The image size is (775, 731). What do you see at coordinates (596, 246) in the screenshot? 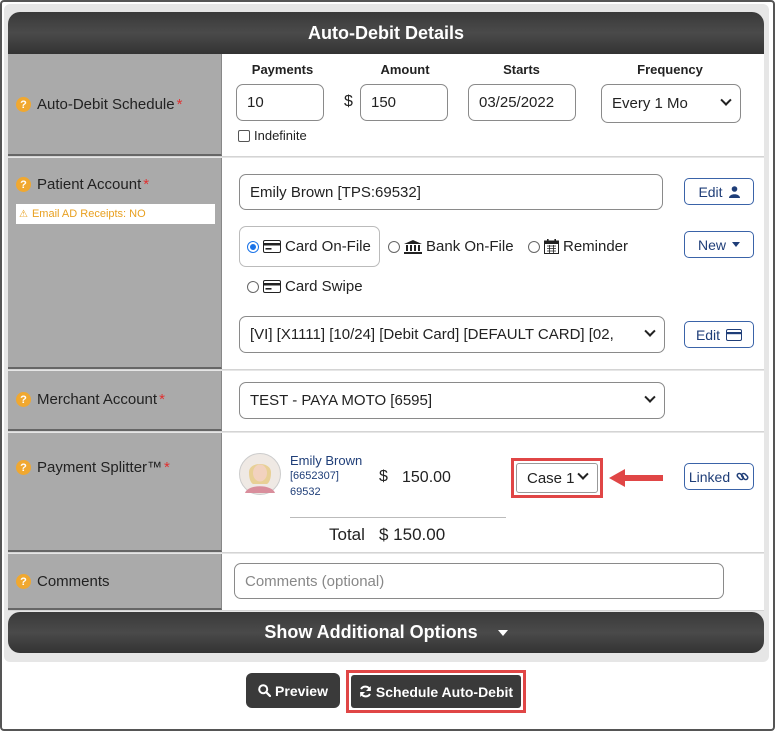
I see `method-label: Reminder` at bounding box center [596, 246].